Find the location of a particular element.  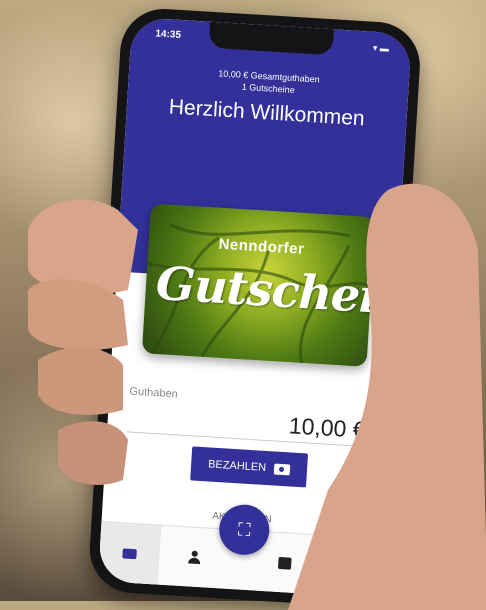

status-icons: ▾ ▬ is located at coordinates (381, 48).